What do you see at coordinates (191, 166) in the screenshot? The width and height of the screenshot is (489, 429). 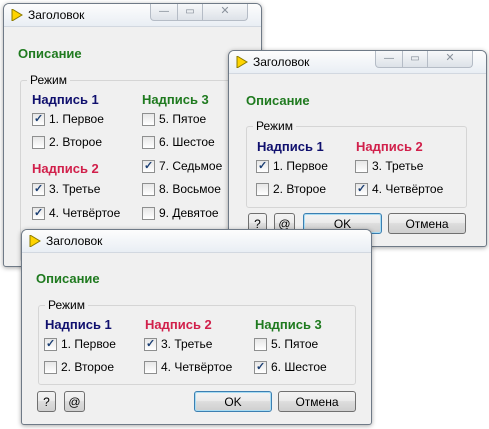 I see `checkbox-label: 7. Седьмое` at bounding box center [191, 166].